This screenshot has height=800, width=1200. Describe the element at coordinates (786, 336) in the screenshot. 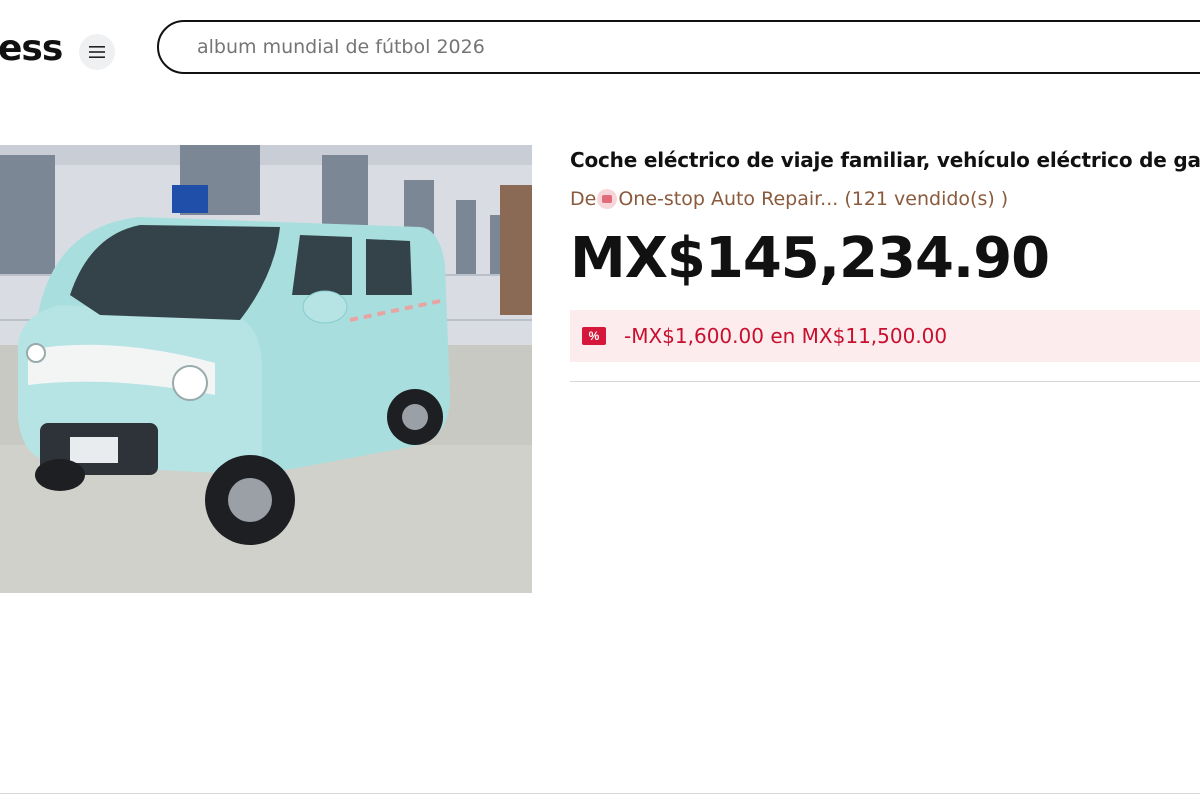

I see `coupon-text: -MX$1,600.00 en MX$11,500.00` at that location.